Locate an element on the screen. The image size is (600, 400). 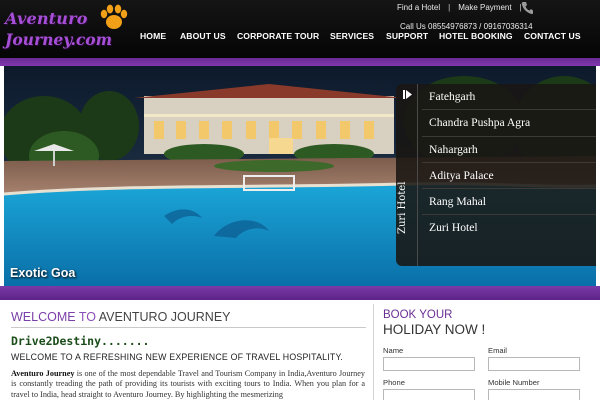
phone-input is located at coordinates (429, 394).